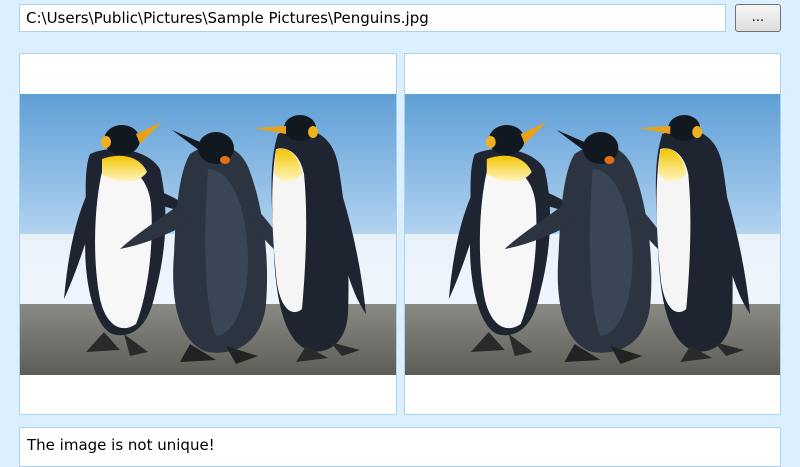 Image resolution: width=800 pixels, height=467 pixels. I want to click on status-message: The image is not unique!, so click(121, 445).